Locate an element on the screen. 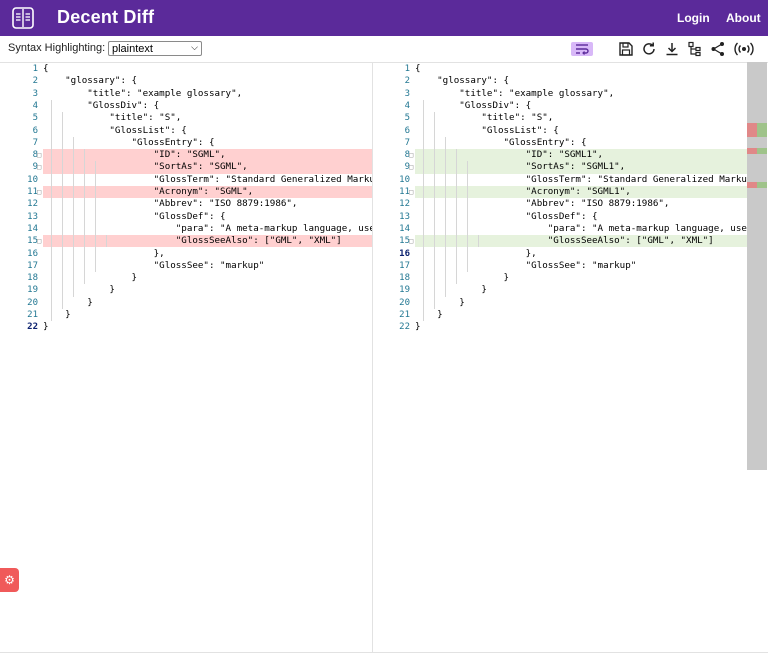 This screenshot has height=659, width=768. code-line: 12 "Abbrev": "ISO 8879:1986", is located at coordinates (186, 204).